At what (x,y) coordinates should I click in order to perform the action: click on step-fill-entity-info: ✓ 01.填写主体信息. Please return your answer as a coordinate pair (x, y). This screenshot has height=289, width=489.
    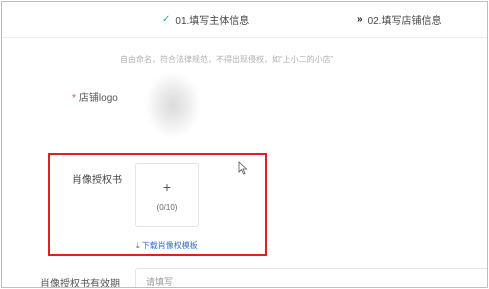
    Looking at the image, I should click on (205, 19).